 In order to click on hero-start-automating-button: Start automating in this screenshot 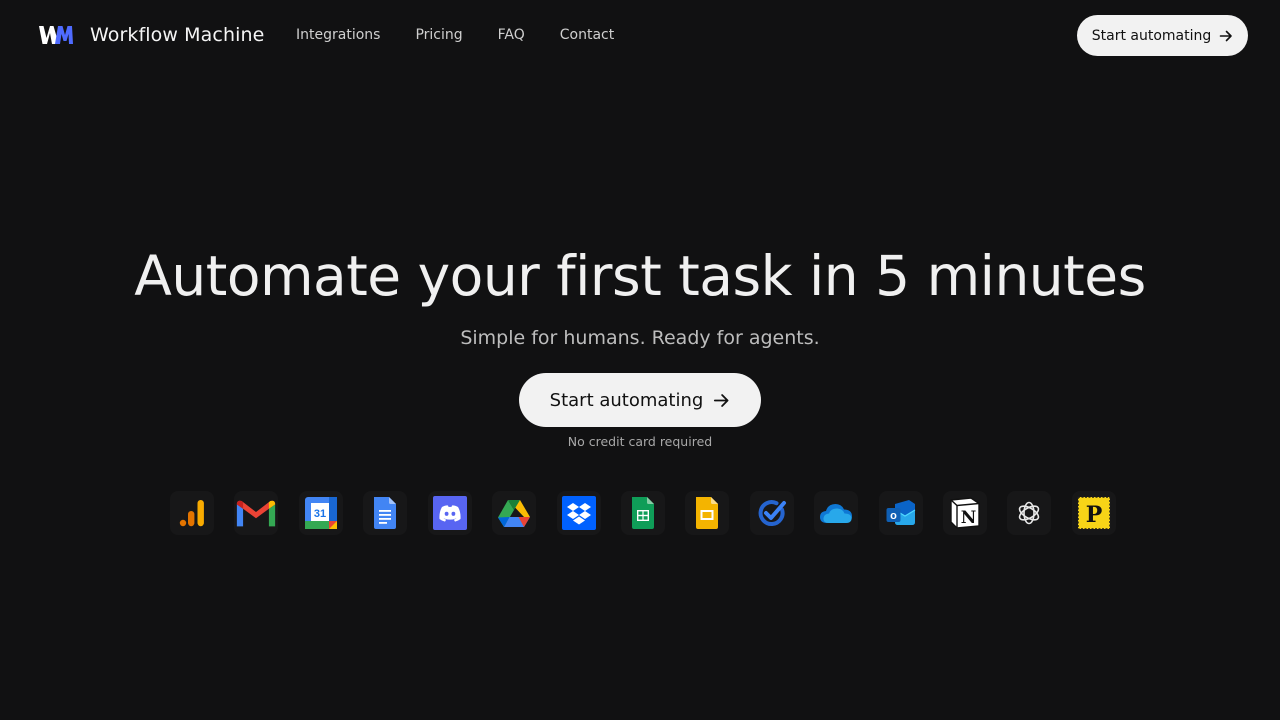, I will do `click(640, 400)`.